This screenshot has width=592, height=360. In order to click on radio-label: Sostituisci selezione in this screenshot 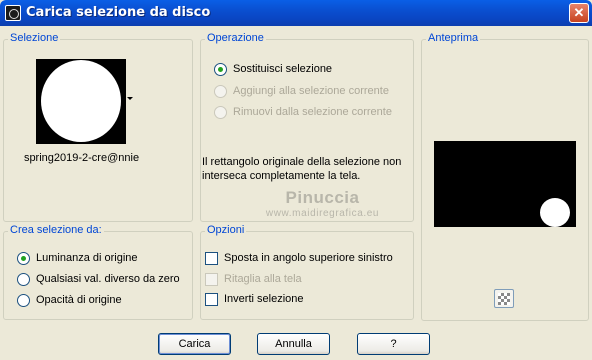, I will do `click(283, 69)`.